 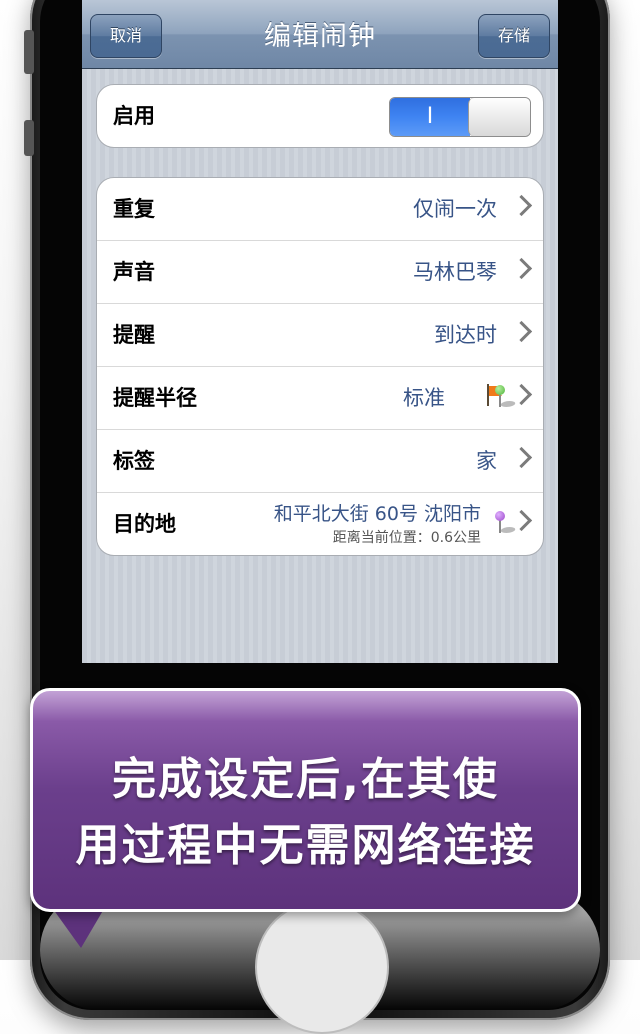 I want to click on enable-group: 启用 I, so click(x=320, y=116).